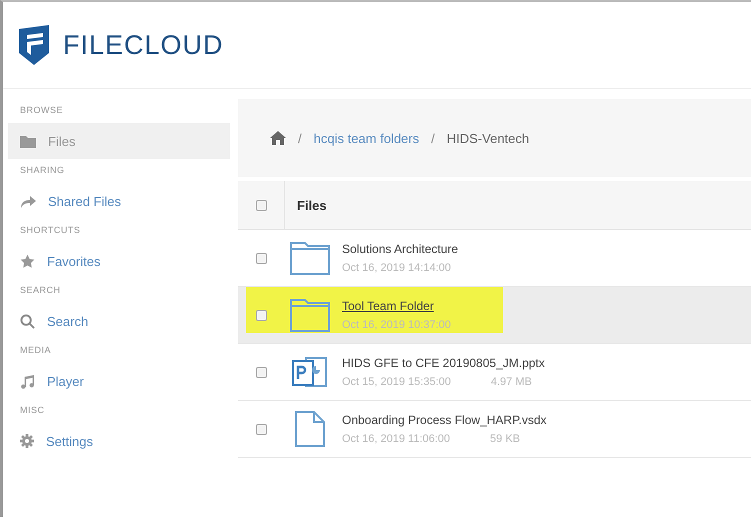 This screenshot has height=519, width=751. I want to click on file-date: Oct 16, 2019 11:06:00, so click(396, 439).